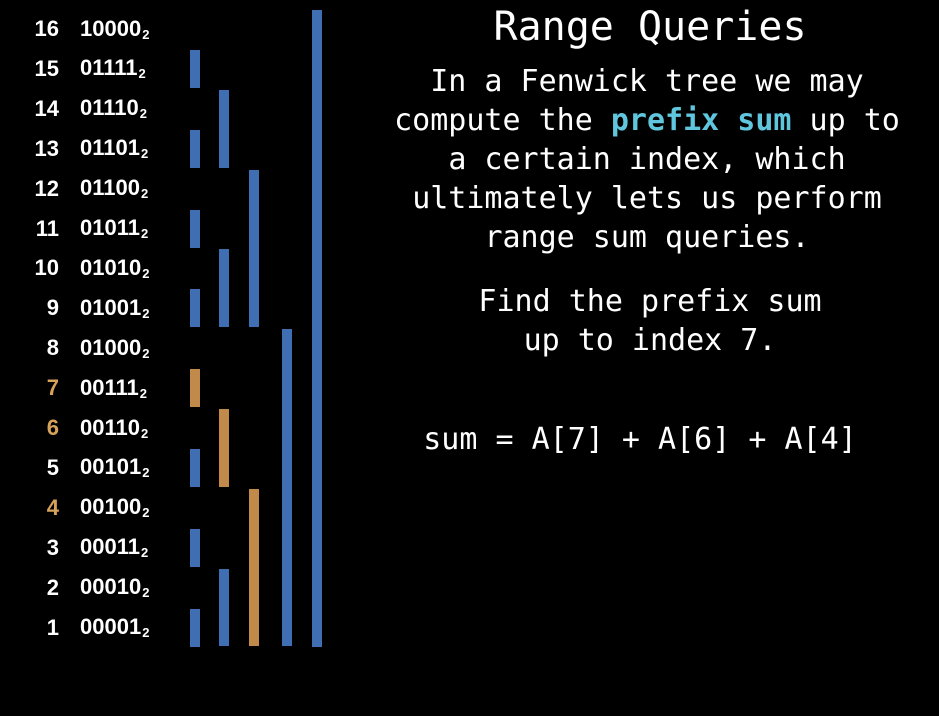 Image resolution: width=939 pixels, height=716 pixels. What do you see at coordinates (650, 27) in the screenshot?
I see `page-title: Range Queries` at bounding box center [650, 27].